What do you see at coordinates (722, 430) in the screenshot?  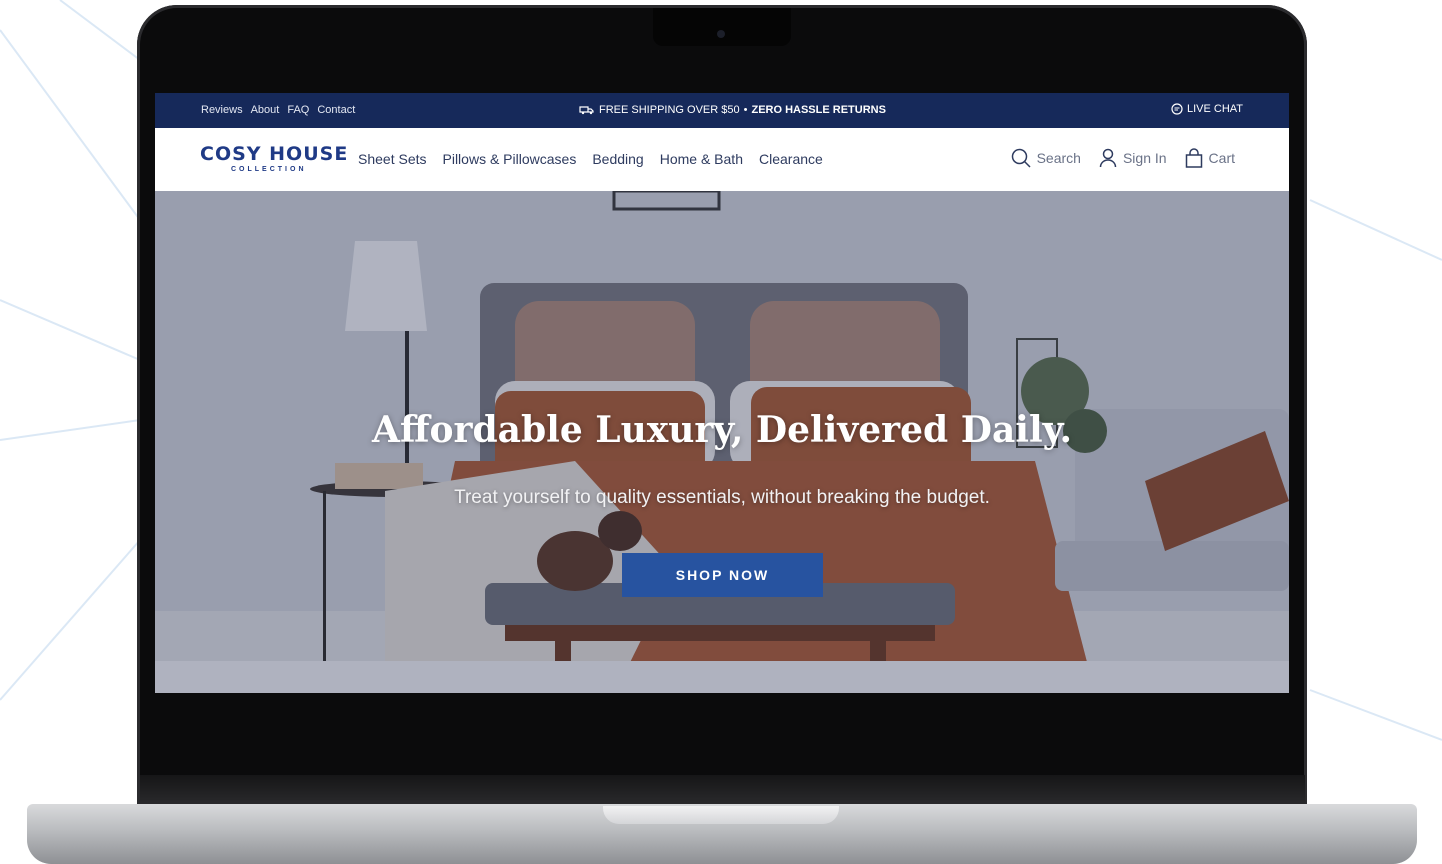 I see `hero-title: Affordable Luxury, Delivered Daily.` at bounding box center [722, 430].